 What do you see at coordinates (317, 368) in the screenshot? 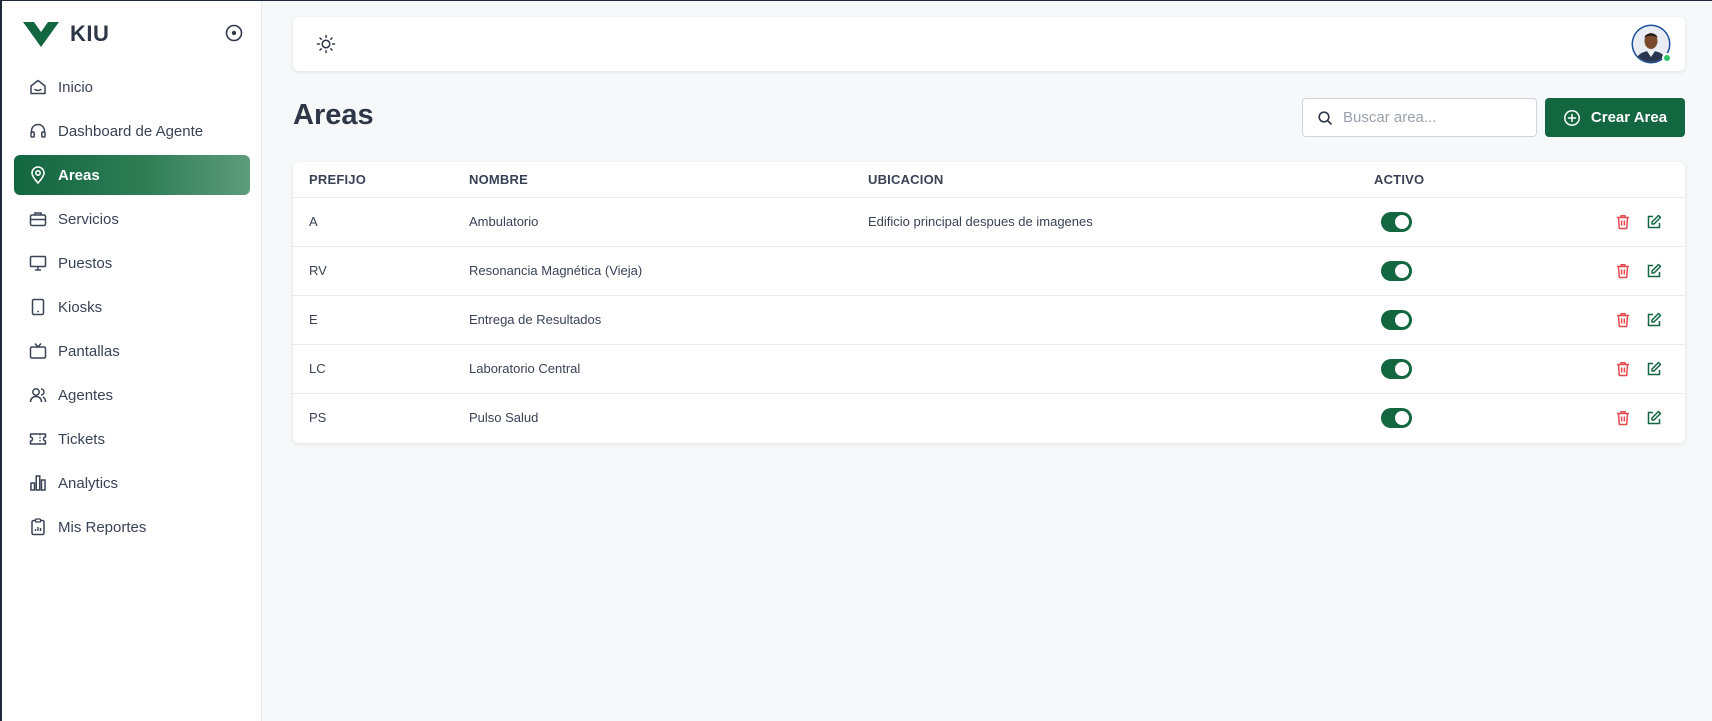
I see `cell-prefijo: LC` at bounding box center [317, 368].